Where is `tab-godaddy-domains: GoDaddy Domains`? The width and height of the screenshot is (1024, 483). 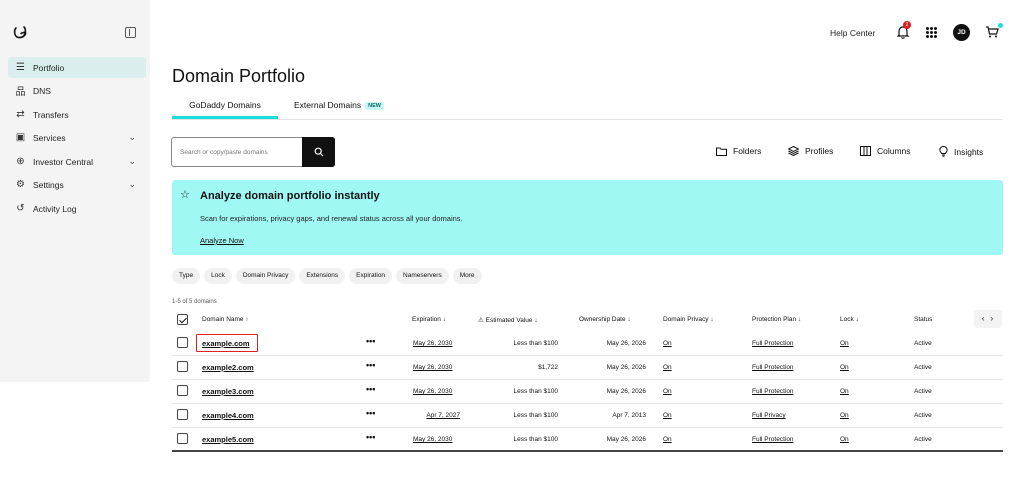 tab-godaddy-domains: GoDaddy Domains is located at coordinates (225, 105).